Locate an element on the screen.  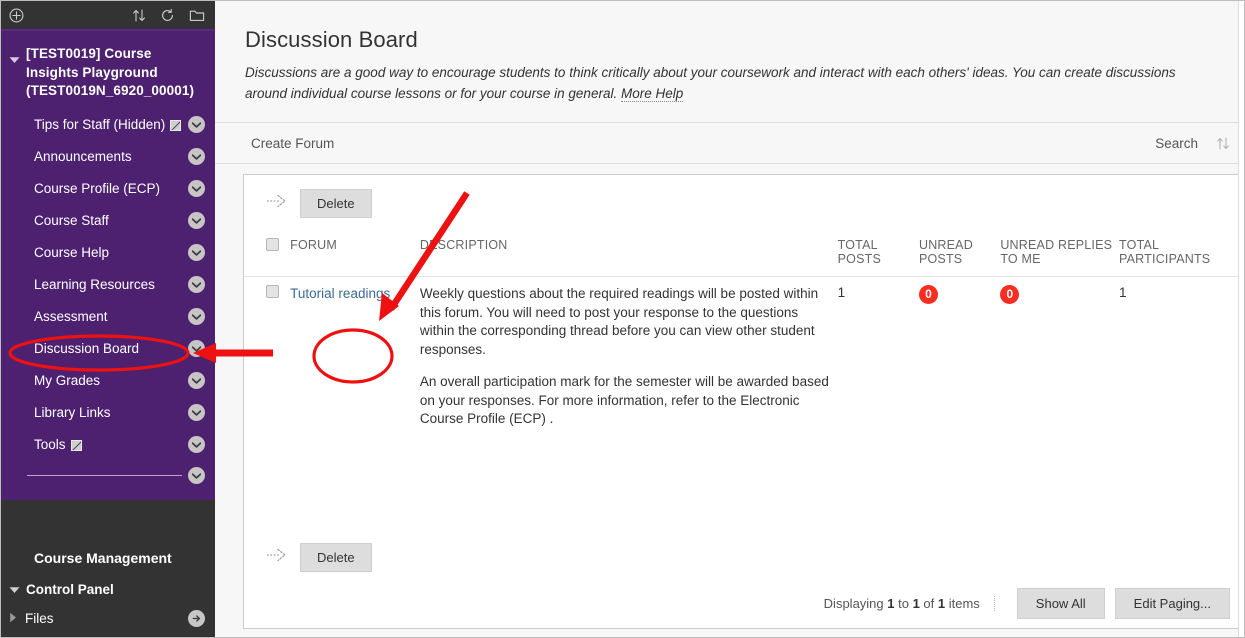
sidebar-item-library-links: Library Links is located at coordinates (108, 413).